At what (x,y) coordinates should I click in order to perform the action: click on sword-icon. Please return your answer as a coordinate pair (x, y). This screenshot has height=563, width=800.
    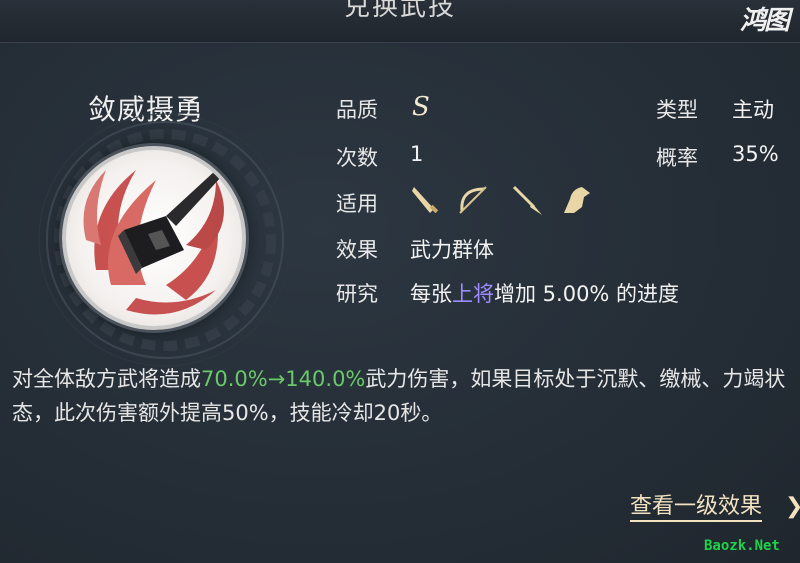
    Looking at the image, I should click on (425, 200).